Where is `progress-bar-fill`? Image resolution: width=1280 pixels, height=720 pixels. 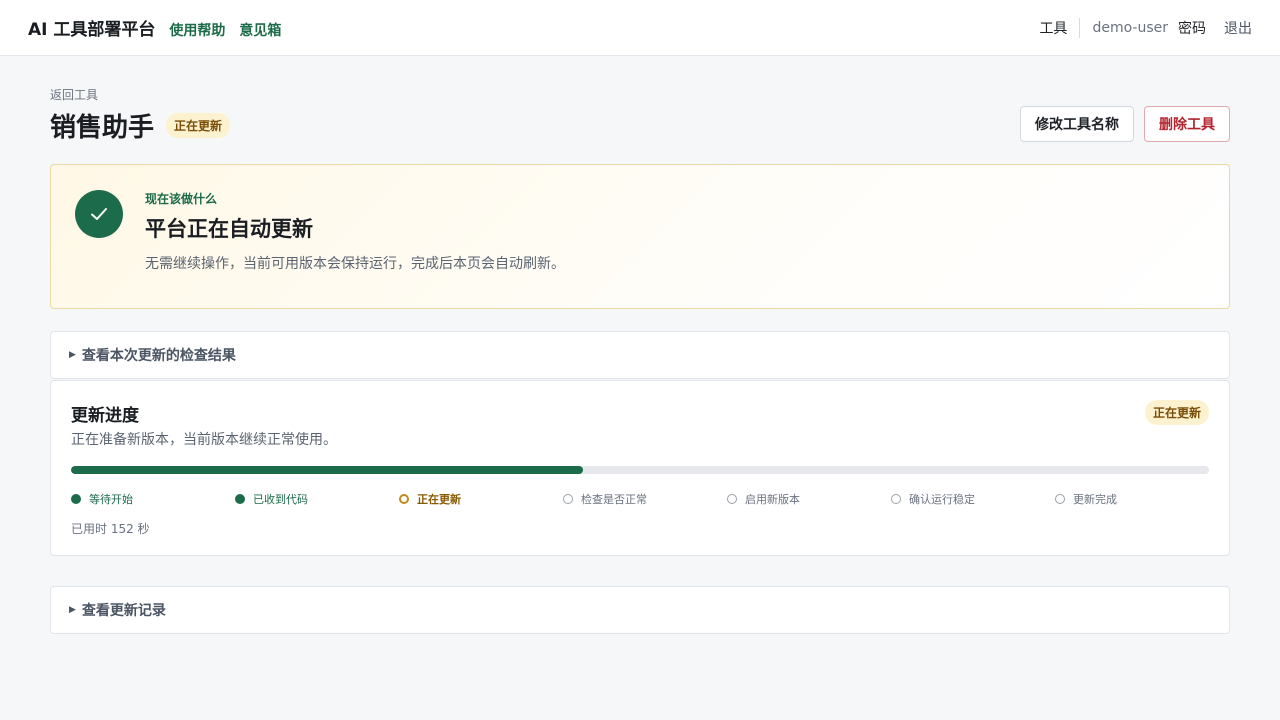
progress-bar-fill is located at coordinates (327, 470).